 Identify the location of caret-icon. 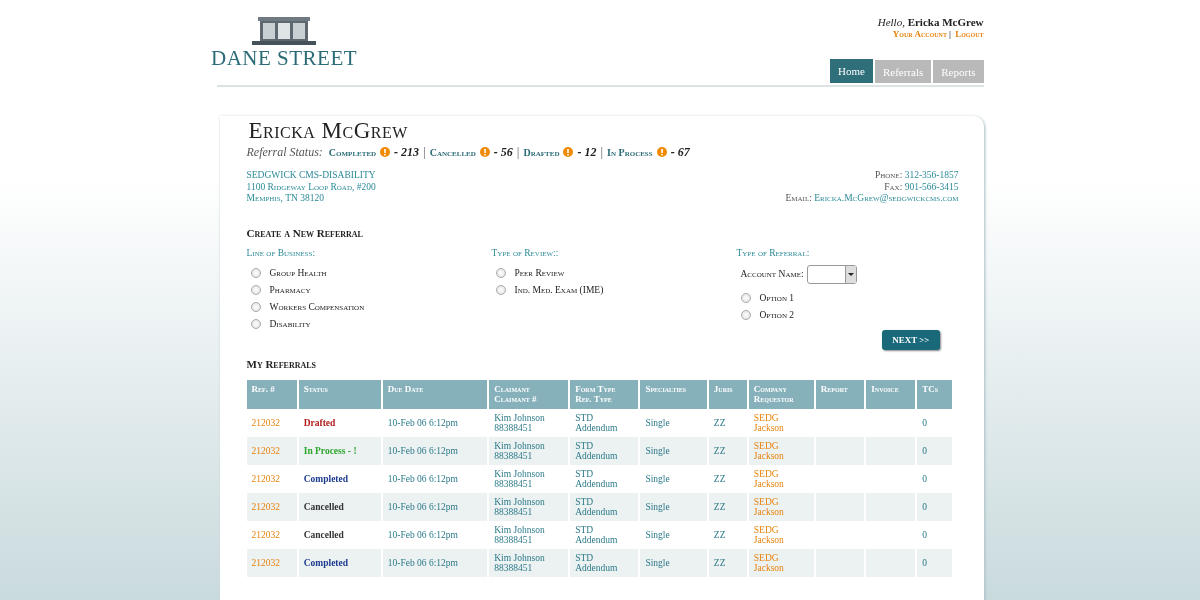
(850, 274).